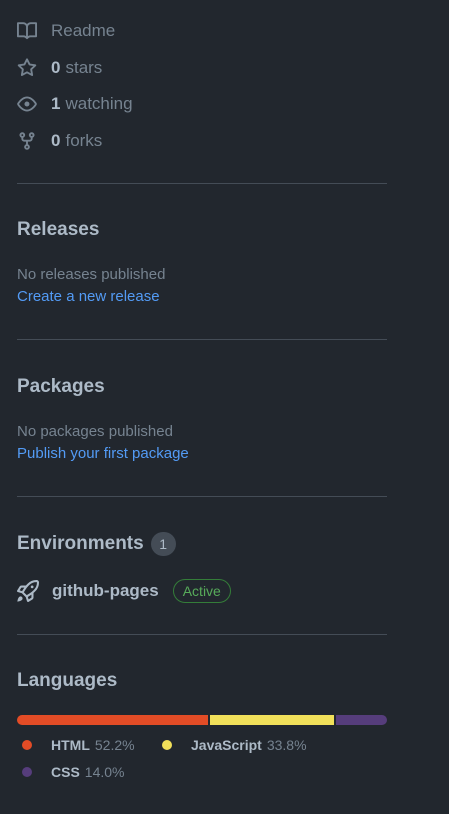  I want to click on language-name: CSS, so click(65, 772).